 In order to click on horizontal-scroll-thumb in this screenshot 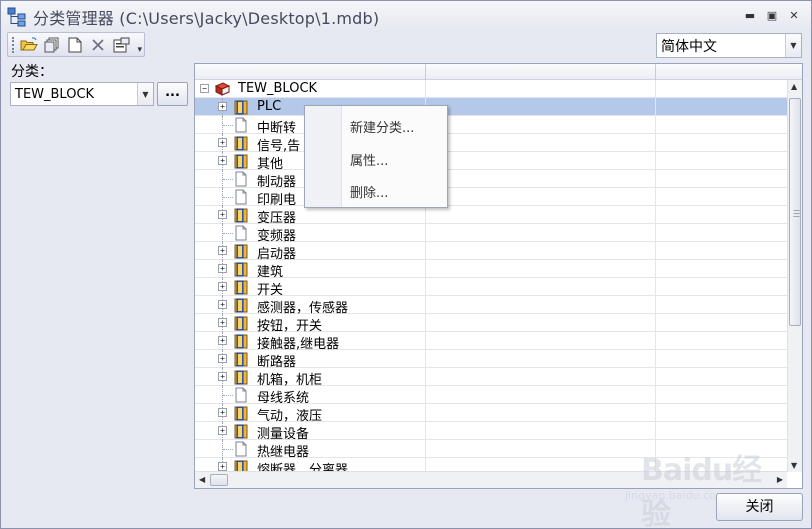, I will do `click(219, 480)`.